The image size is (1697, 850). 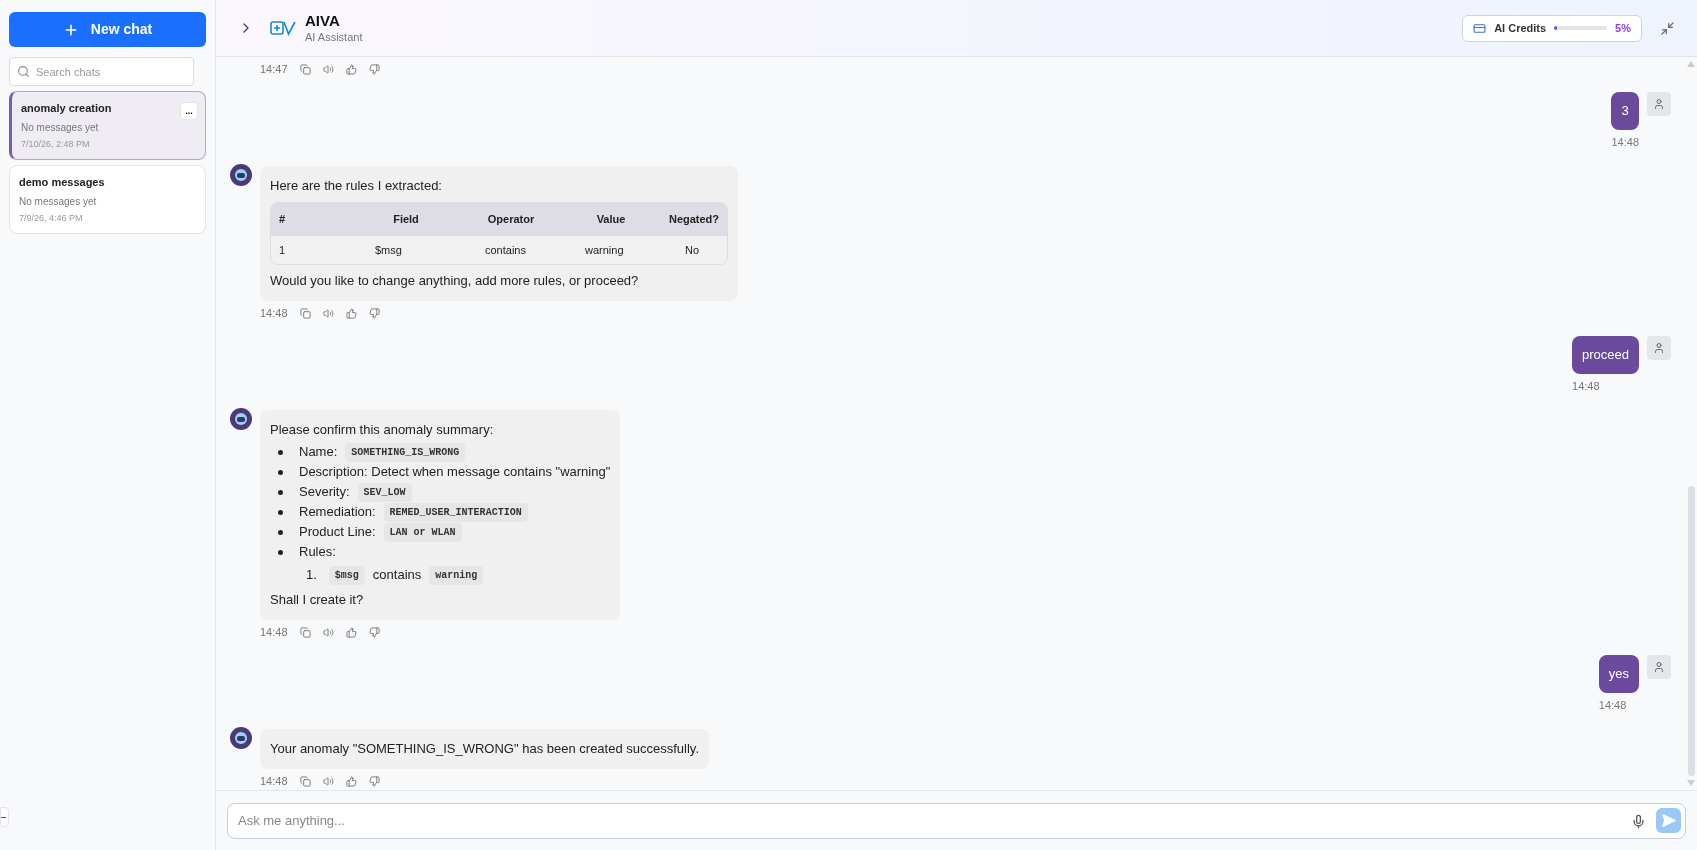 I want to click on chat-title: demo messages, so click(x=62, y=182).